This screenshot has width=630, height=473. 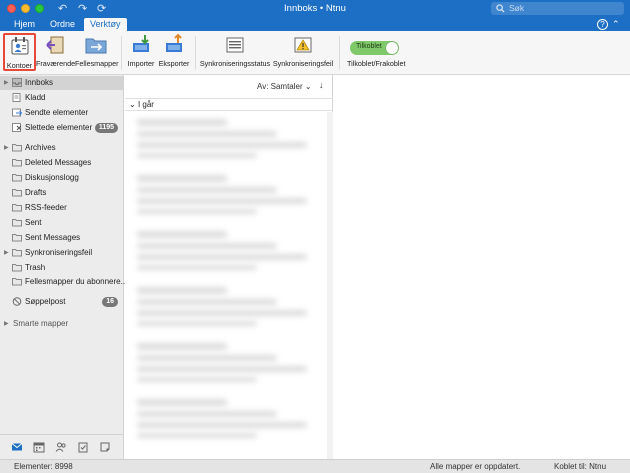 I want to click on online-offline-toggle: Tilkoblet, so click(x=374, y=48).